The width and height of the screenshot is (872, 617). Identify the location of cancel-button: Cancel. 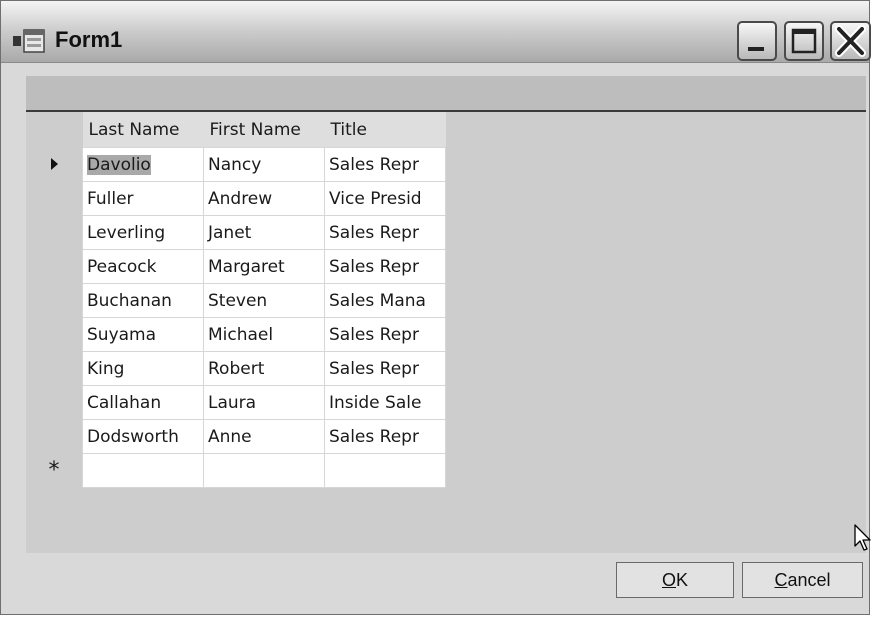
(802, 580).